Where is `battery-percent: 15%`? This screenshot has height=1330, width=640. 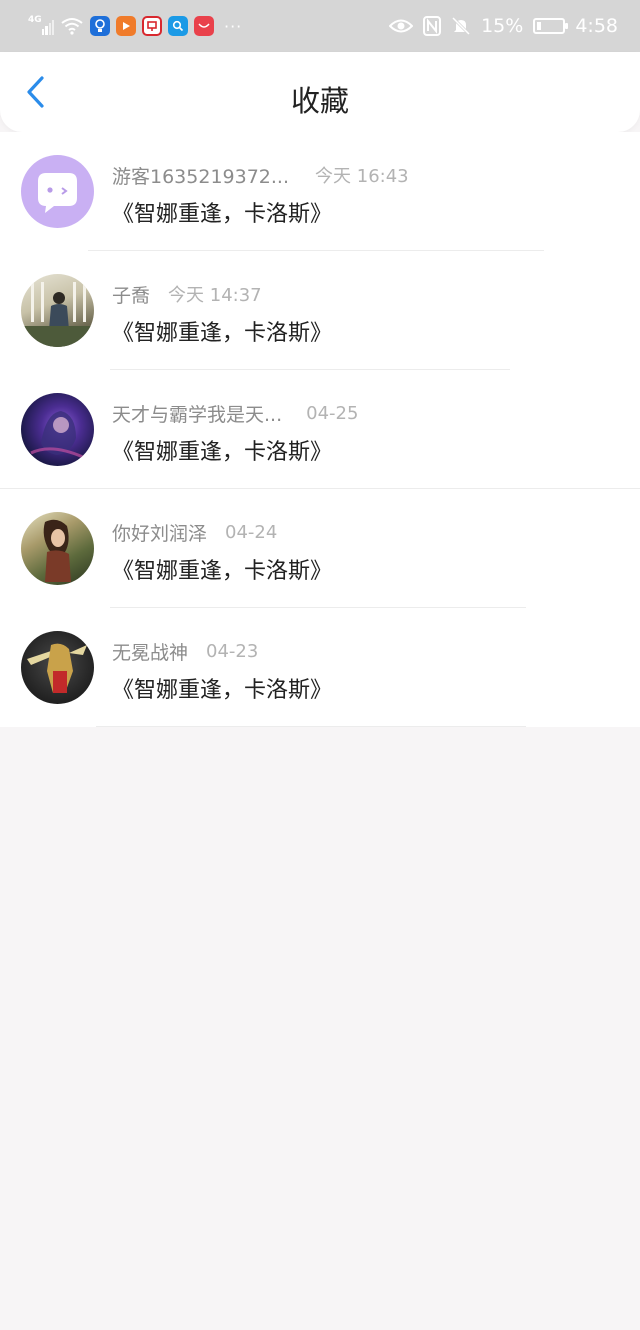 battery-percent: 15% is located at coordinates (502, 26).